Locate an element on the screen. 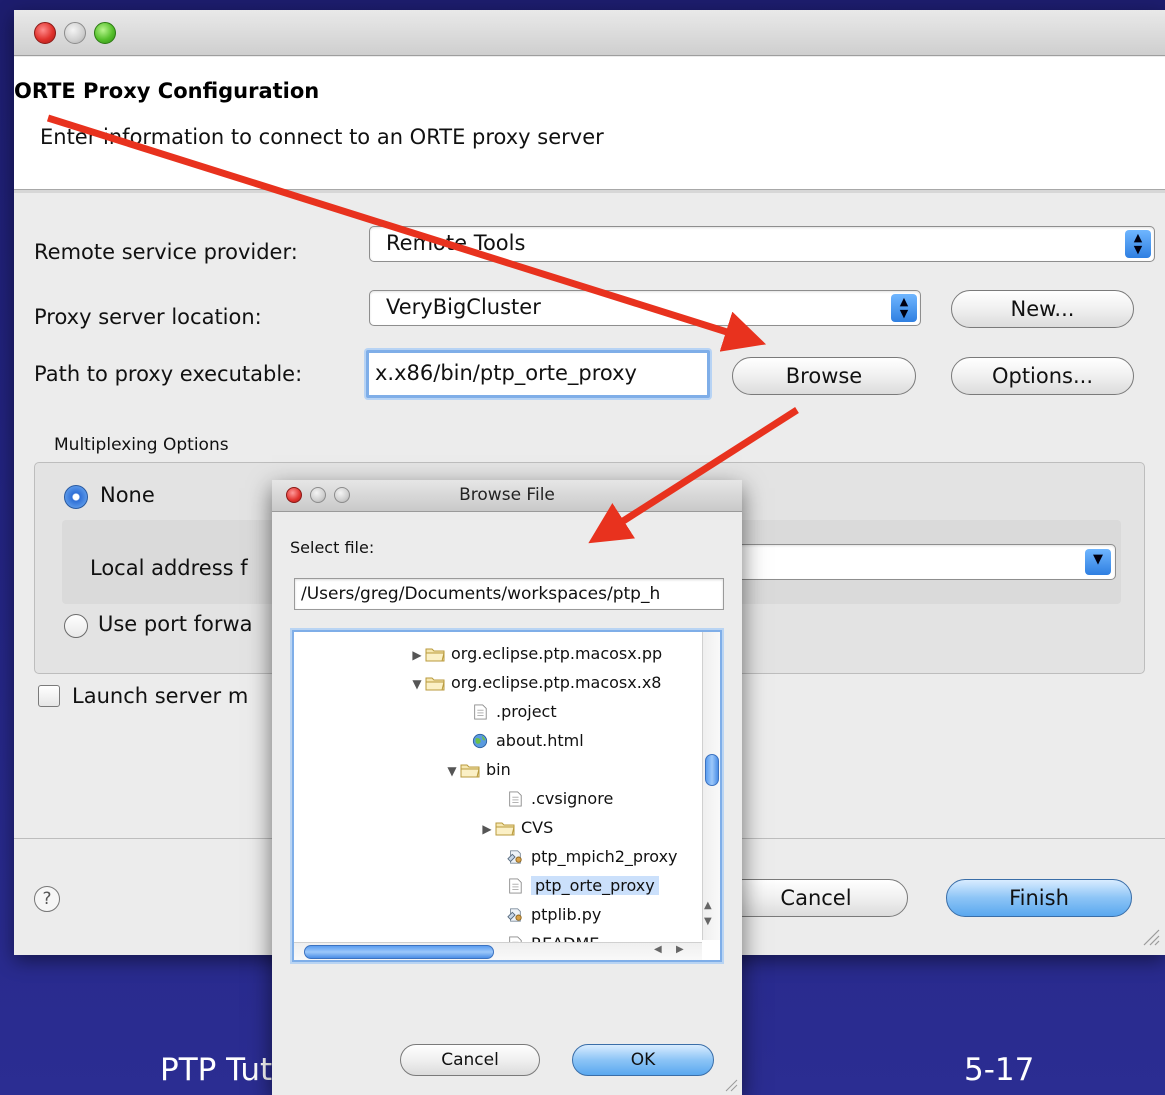  cancel-button: Cancel is located at coordinates (816, 898).